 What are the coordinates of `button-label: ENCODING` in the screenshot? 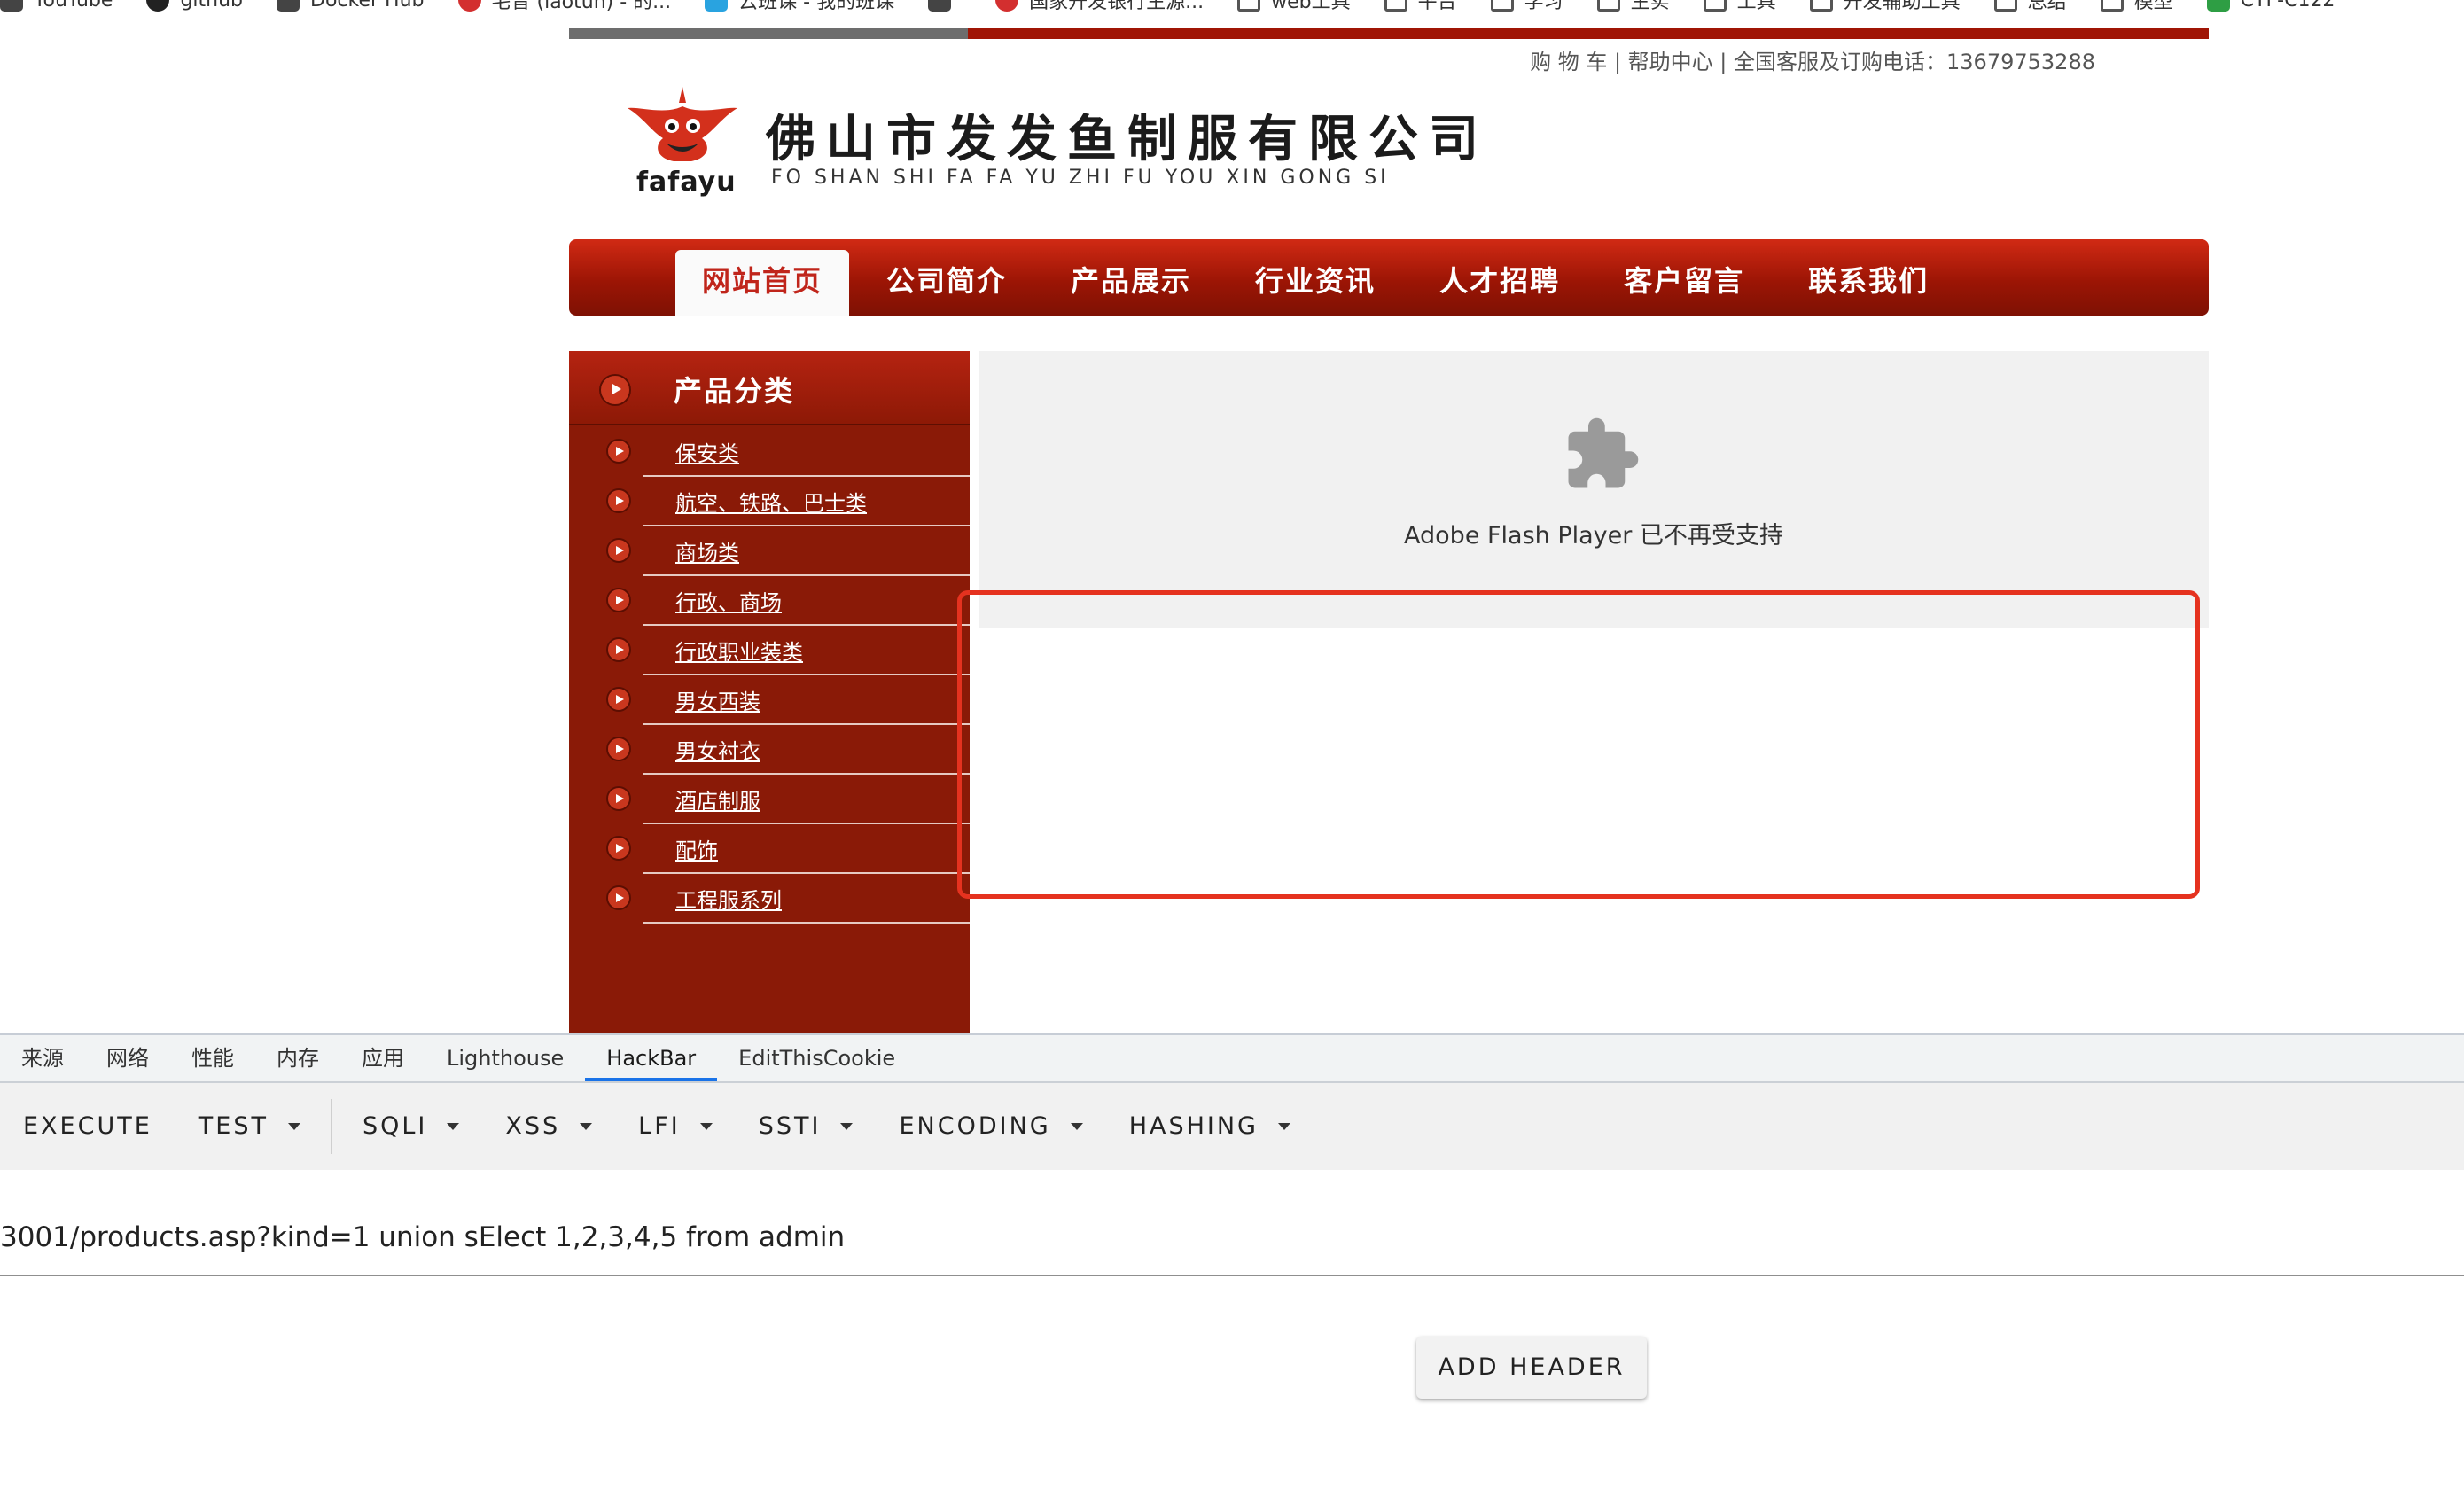 It's located at (975, 1126).